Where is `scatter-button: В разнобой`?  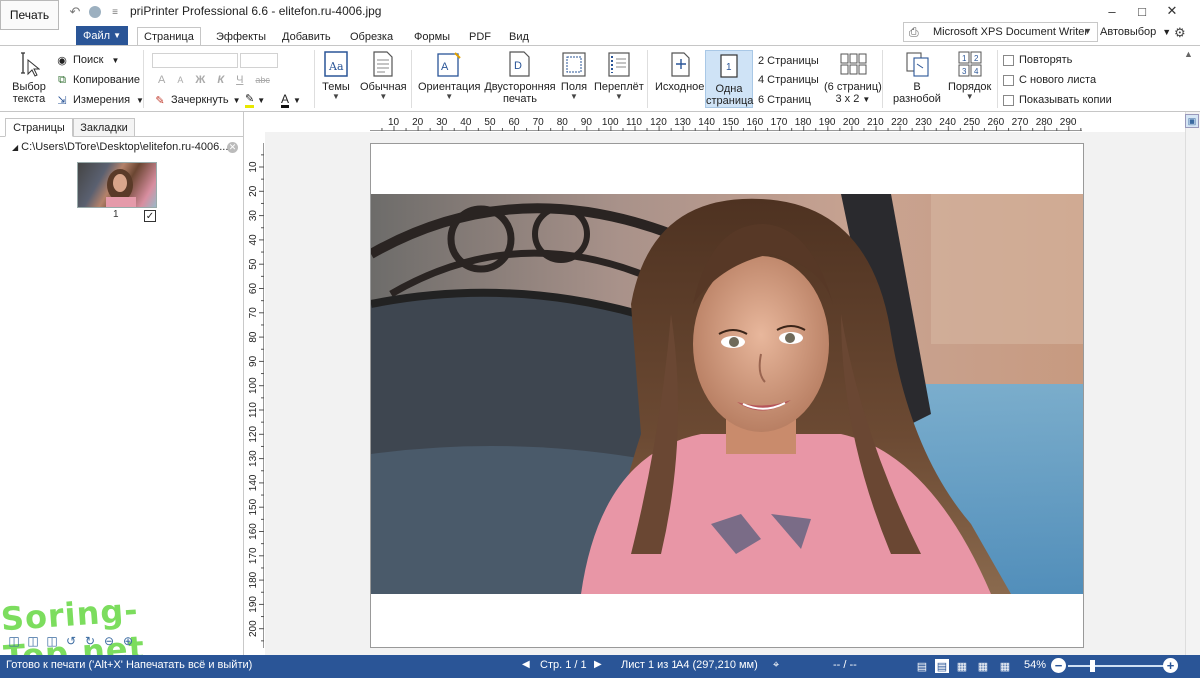
scatter-button: В разнобой is located at coordinates (917, 77).